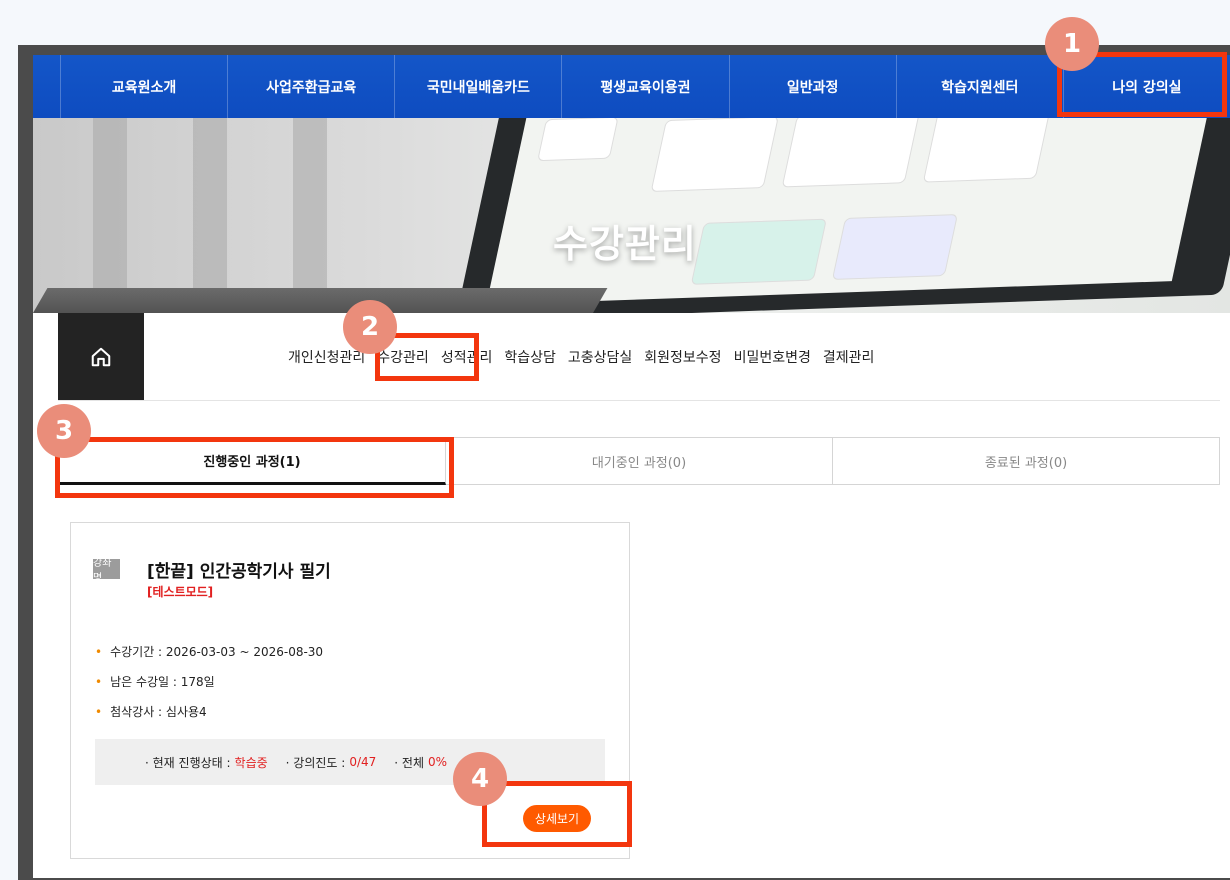 The width and height of the screenshot is (1230, 880). What do you see at coordinates (180, 592) in the screenshot?
I see `course-test-mode-tag: [테스트모드]` at bounding box center [180, 592].